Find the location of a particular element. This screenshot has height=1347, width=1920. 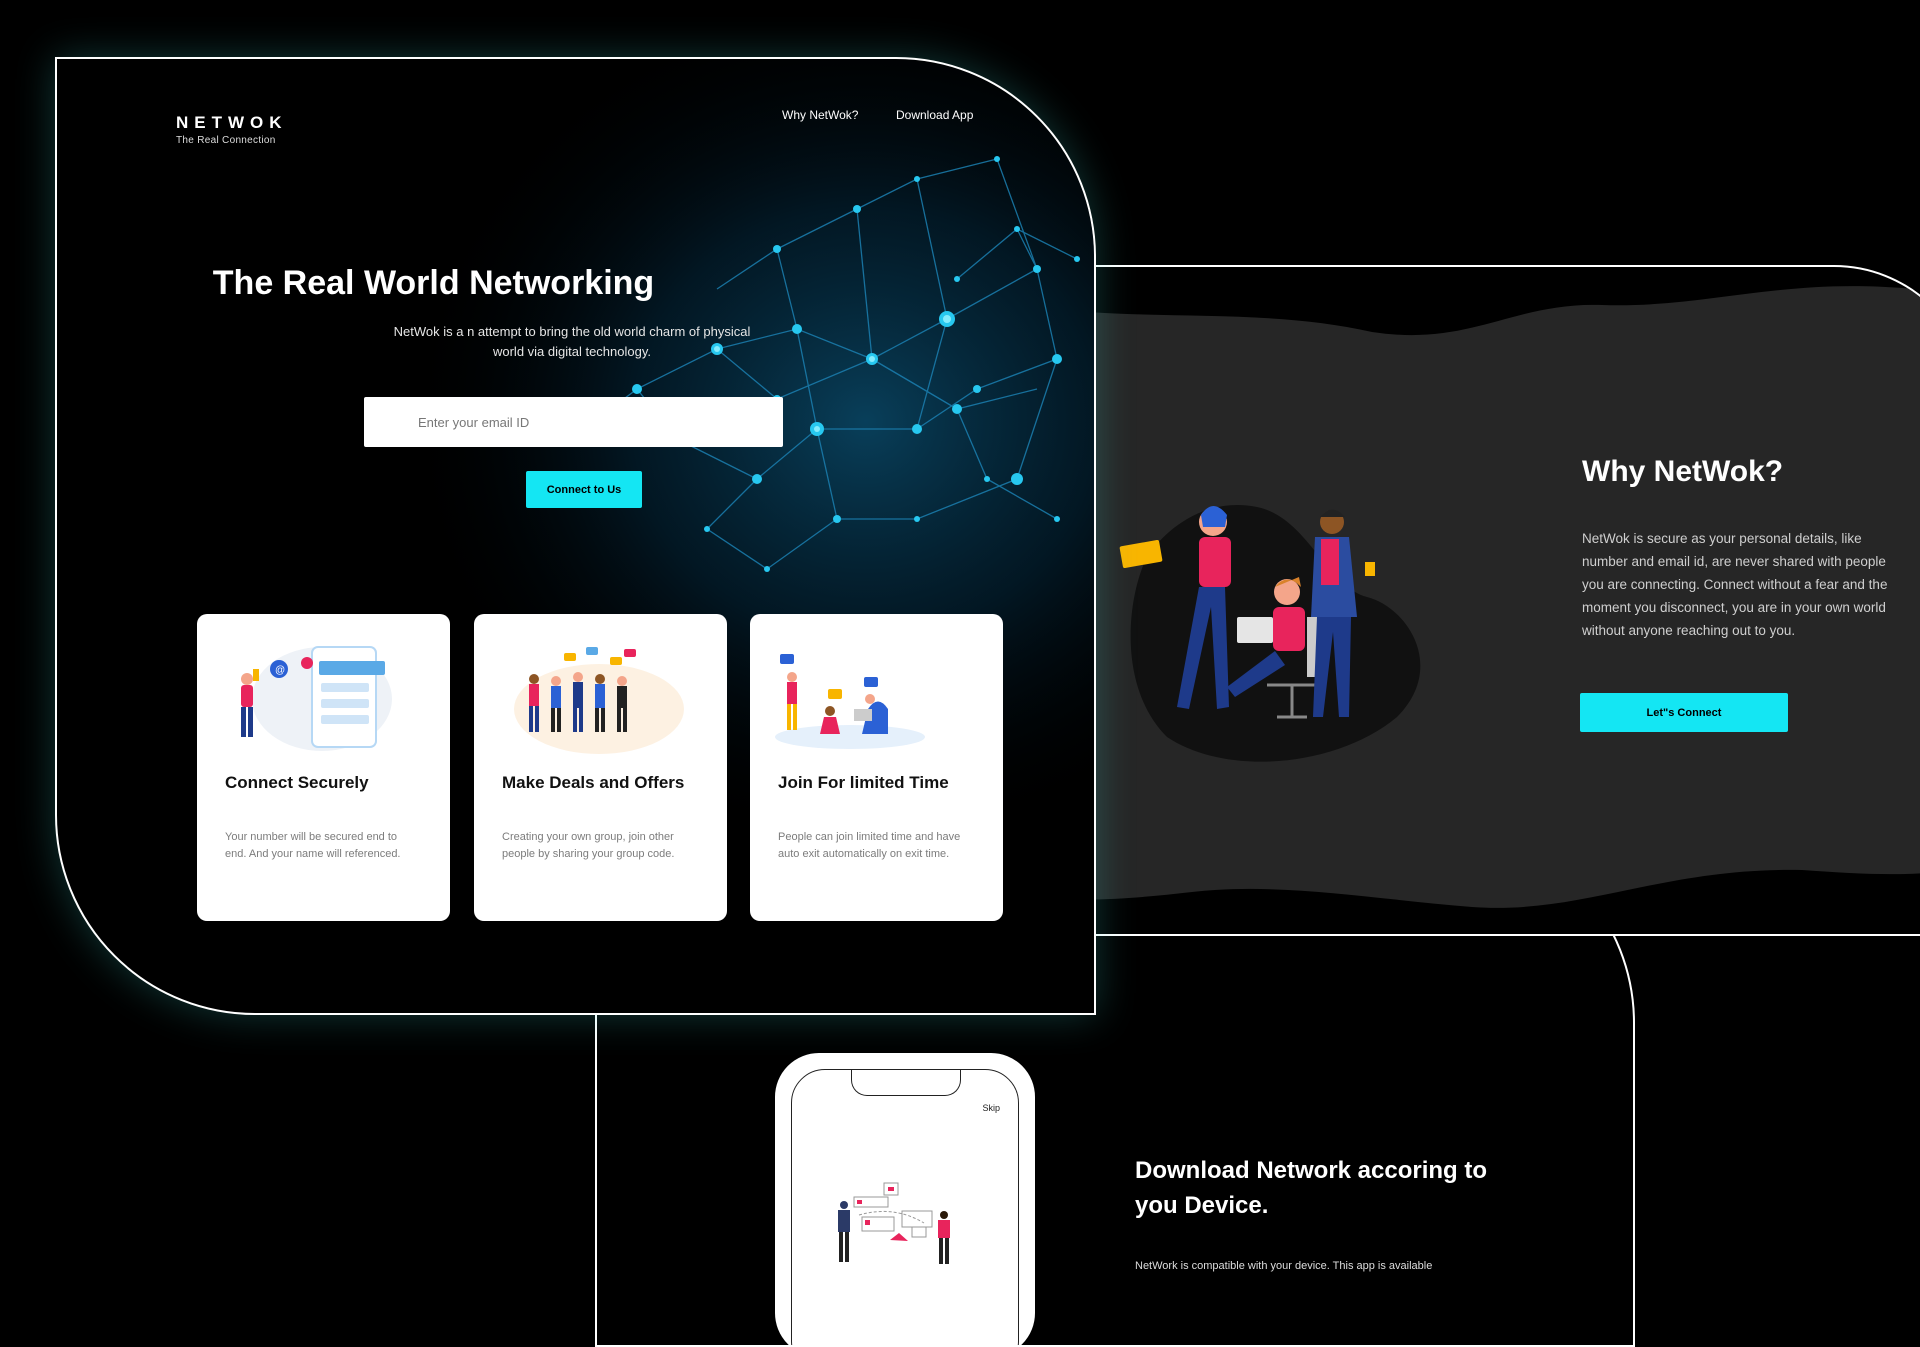

skip-link: Skip is located at coordinates (991, 1108).